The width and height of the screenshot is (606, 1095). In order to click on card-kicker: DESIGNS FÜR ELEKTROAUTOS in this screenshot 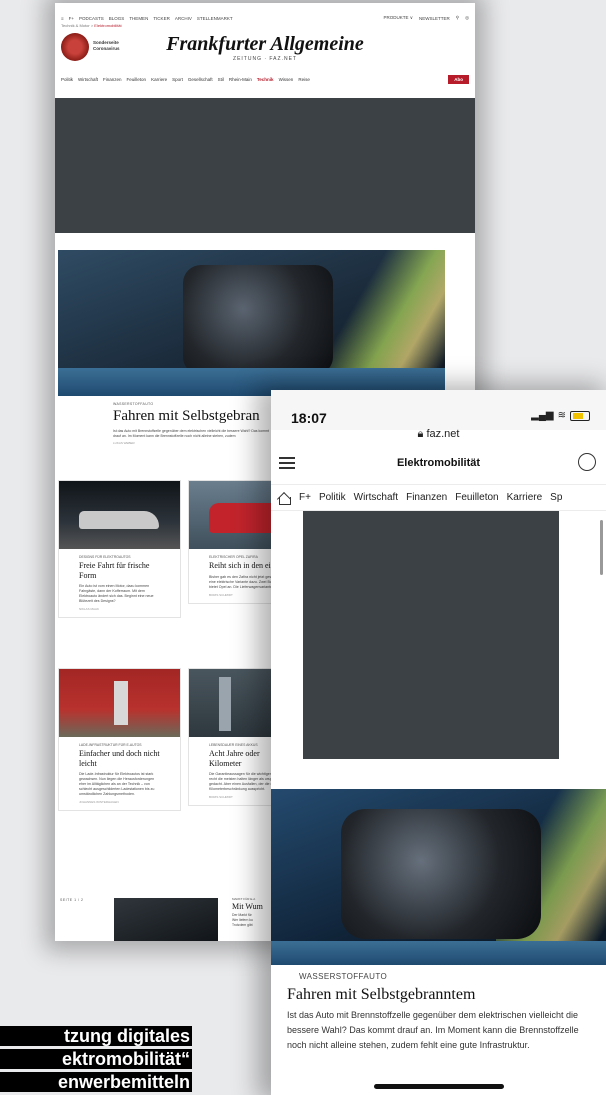, I will do `click(105, 557)`.